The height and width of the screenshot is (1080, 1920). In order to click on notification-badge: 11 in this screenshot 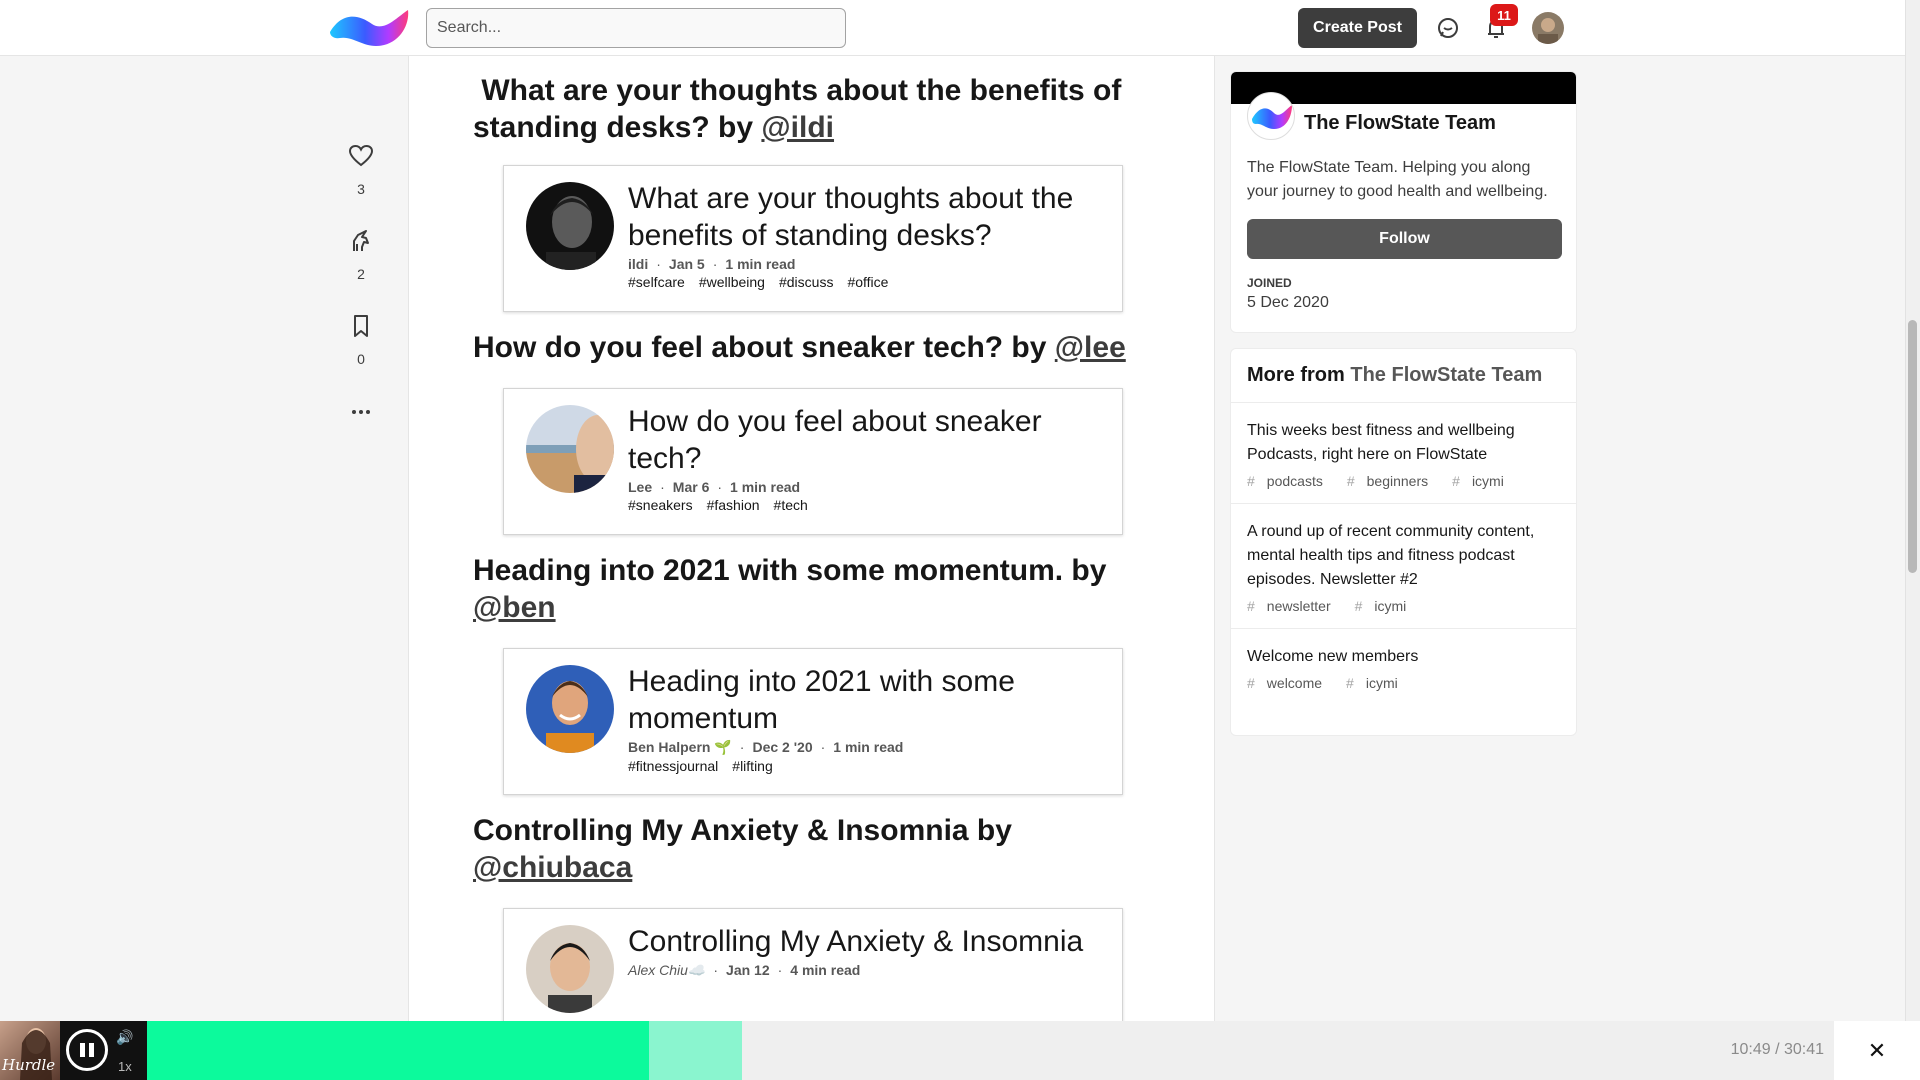, I will do `click(1504, 15)`.